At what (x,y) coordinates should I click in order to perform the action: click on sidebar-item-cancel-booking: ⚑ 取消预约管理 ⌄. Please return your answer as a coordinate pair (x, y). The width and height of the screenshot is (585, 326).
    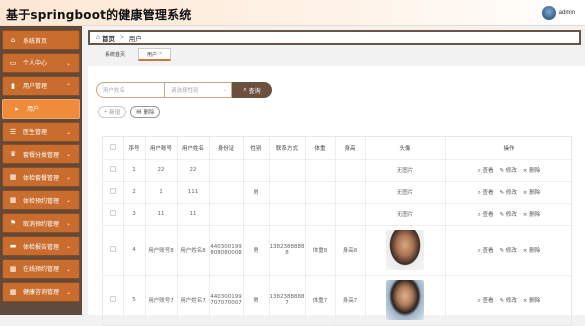
    Looking at the image, I should click on (41, 223).